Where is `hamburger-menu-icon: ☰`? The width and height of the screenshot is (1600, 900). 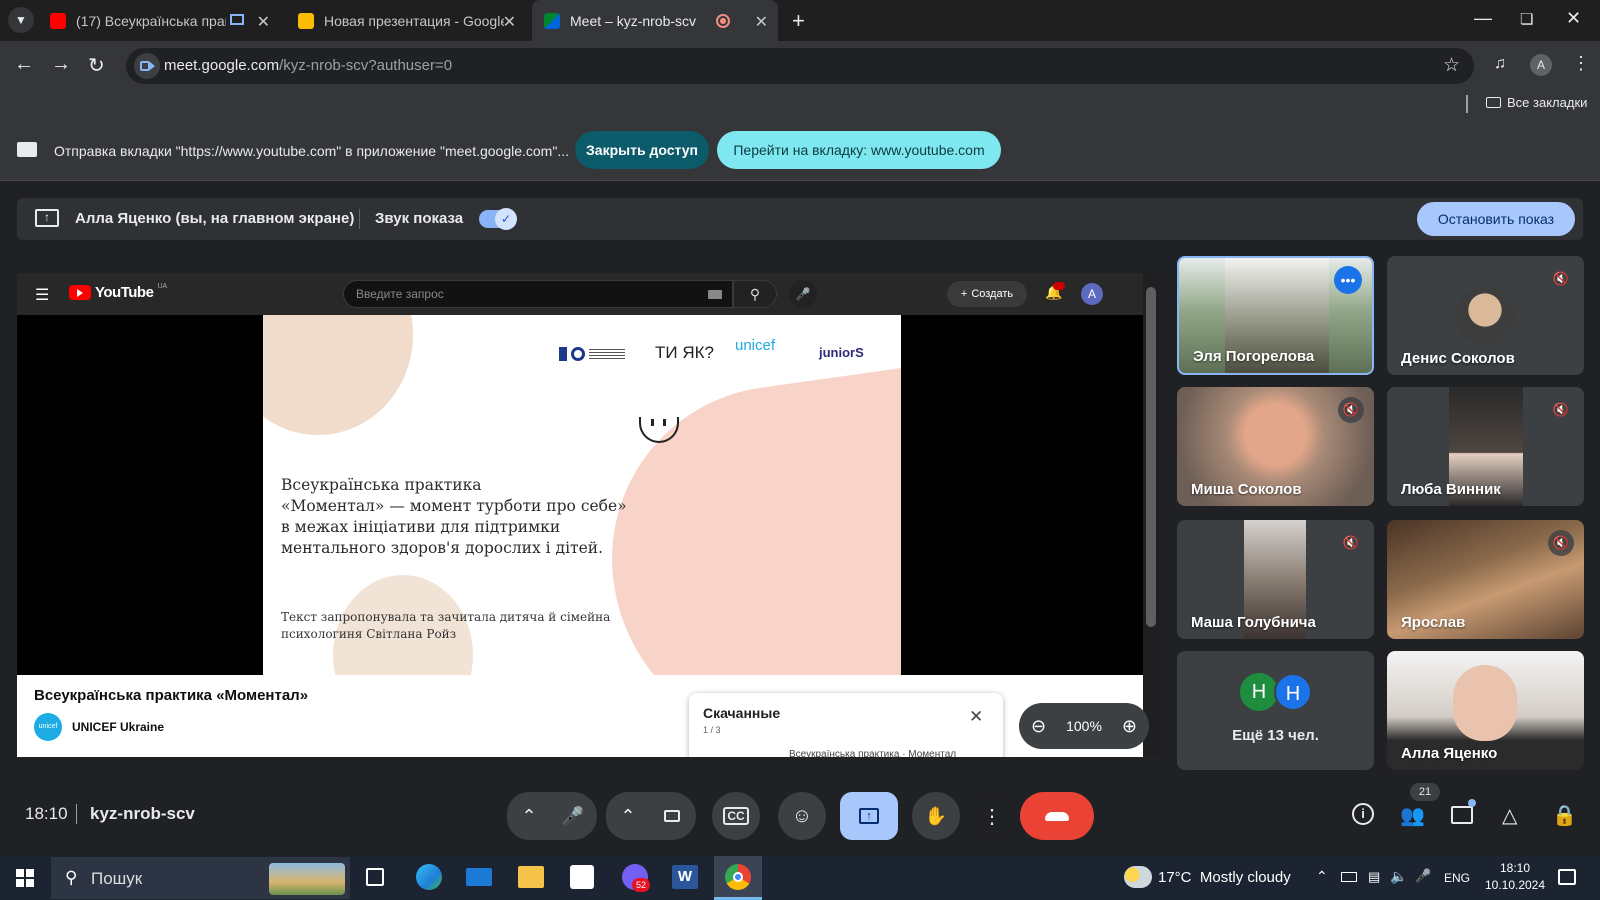
hamburger-menu-icon: ☰ is located at coordinates (42, 295).